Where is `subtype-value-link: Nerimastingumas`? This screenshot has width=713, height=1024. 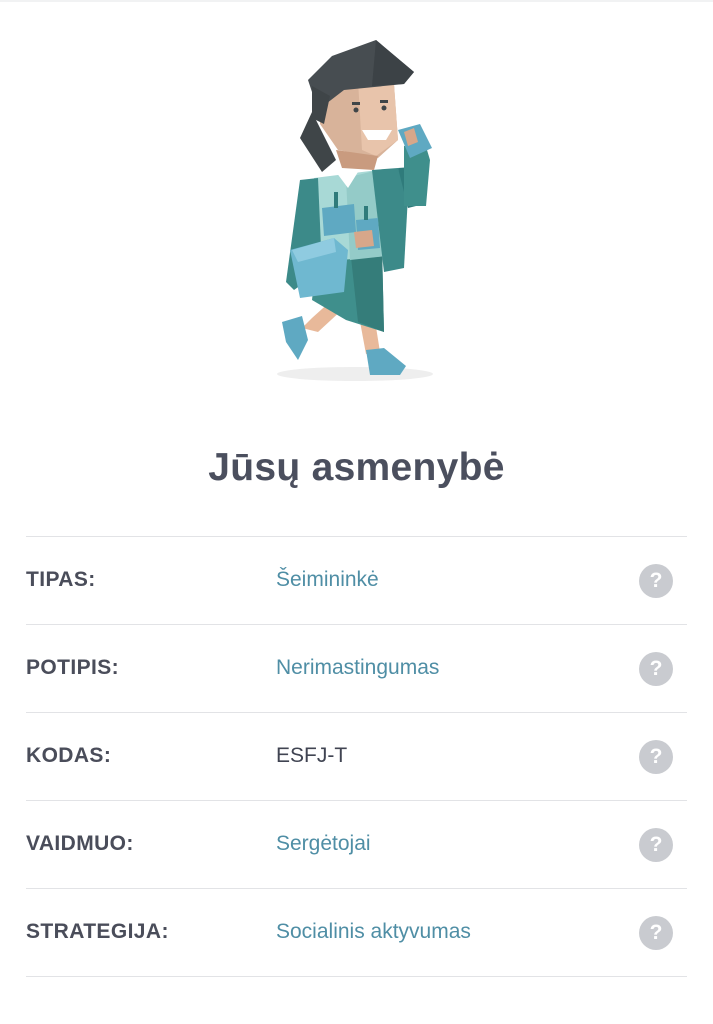 subtype-value-link: Nerimastingumas is located at coordinates (357, 668).